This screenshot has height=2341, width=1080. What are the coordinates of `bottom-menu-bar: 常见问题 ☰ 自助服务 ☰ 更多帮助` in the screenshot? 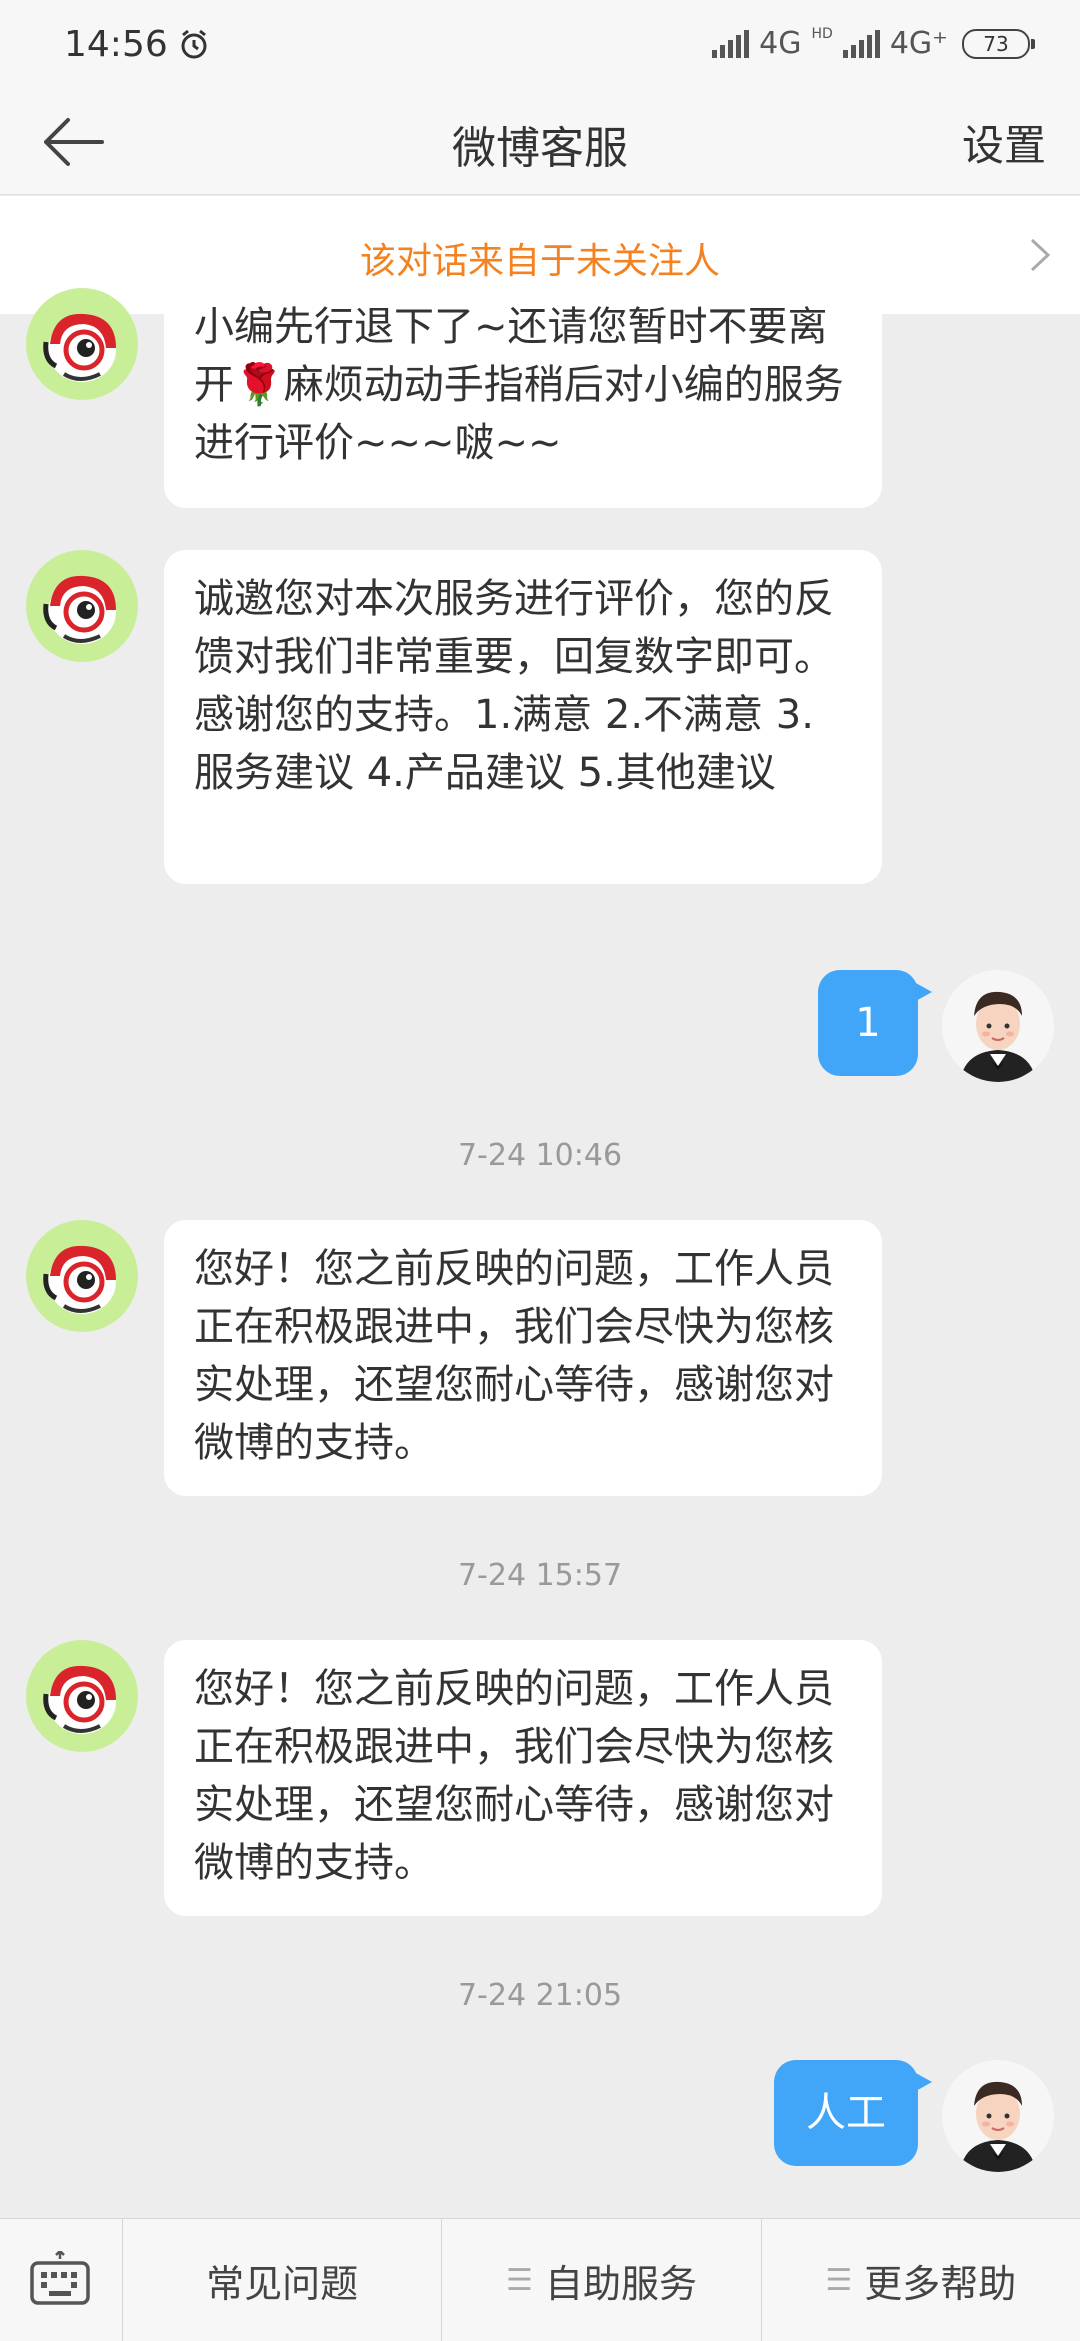 It's located at (540, 2279).